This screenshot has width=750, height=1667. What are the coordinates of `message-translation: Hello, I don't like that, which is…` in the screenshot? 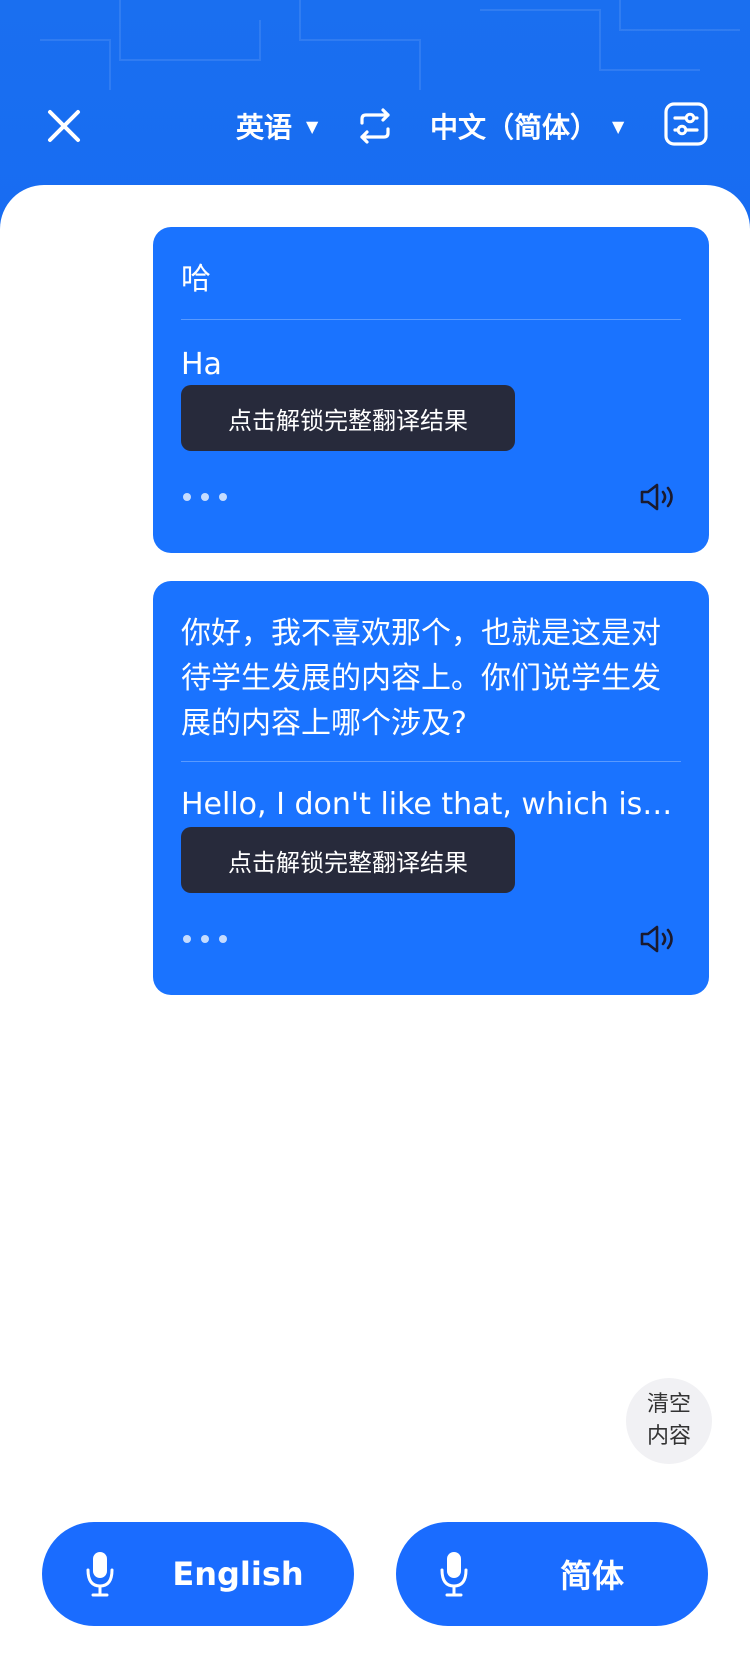 It's located at (427, 804).